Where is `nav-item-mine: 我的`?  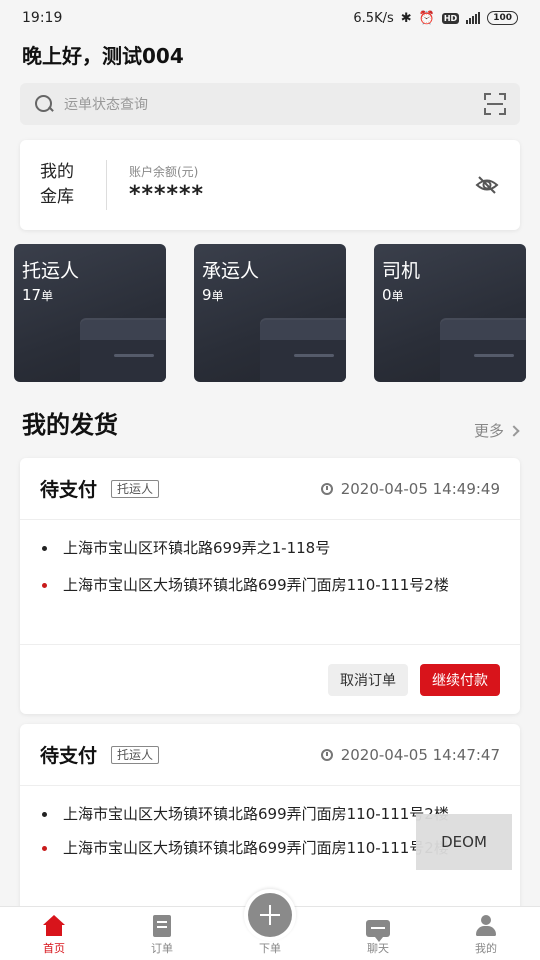
nav-item-mine: 我的 is located at coordinates (486, 933).